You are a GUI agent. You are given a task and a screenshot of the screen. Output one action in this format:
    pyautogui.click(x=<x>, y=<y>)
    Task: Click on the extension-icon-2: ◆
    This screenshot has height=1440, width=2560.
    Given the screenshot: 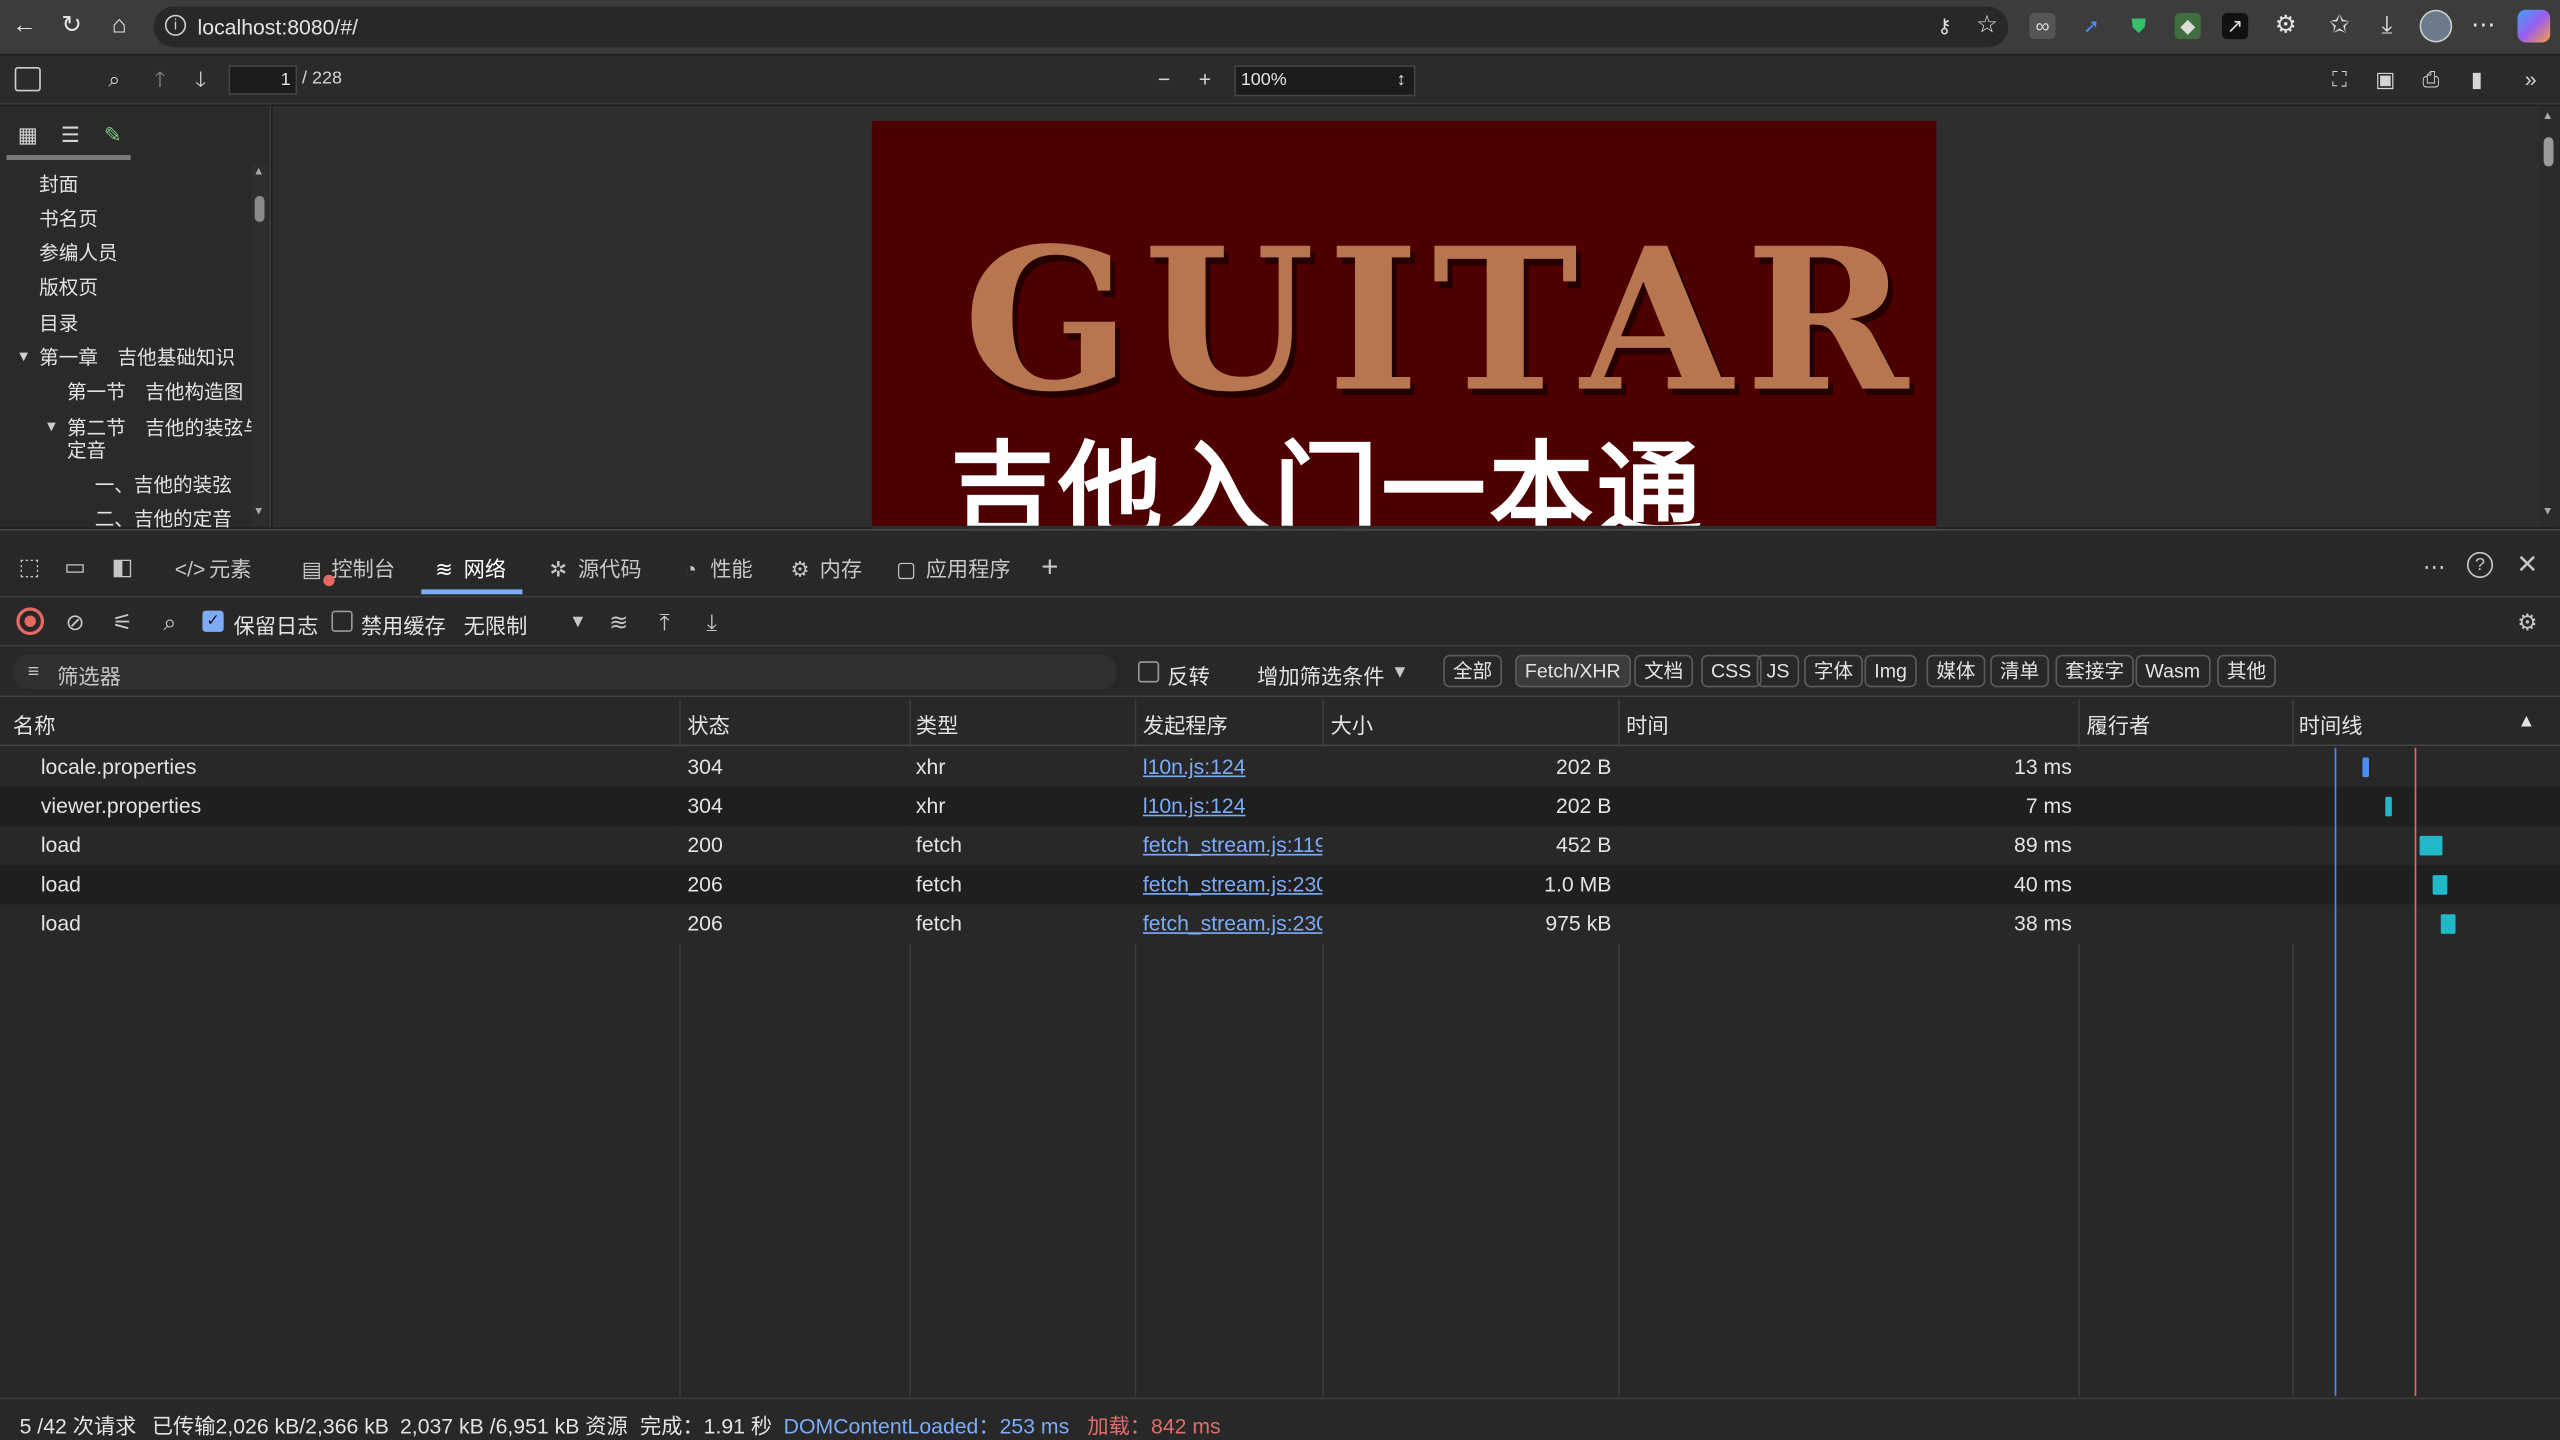 What is the action you would take?
    pyautogui.click(x=2187, y=26)
    